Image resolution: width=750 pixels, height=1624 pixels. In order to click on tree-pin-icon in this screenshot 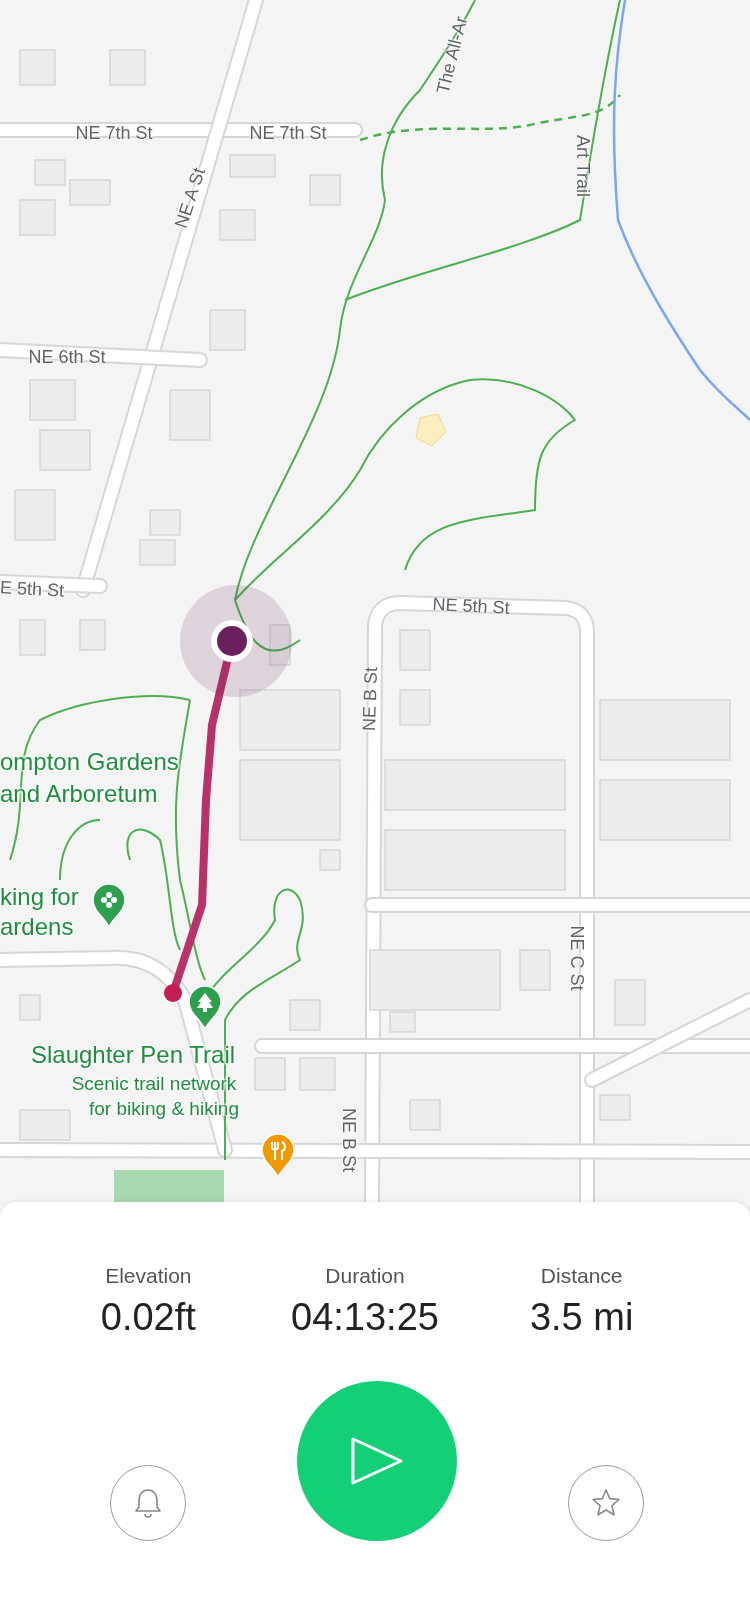, I will do `click(205, 1008)`.